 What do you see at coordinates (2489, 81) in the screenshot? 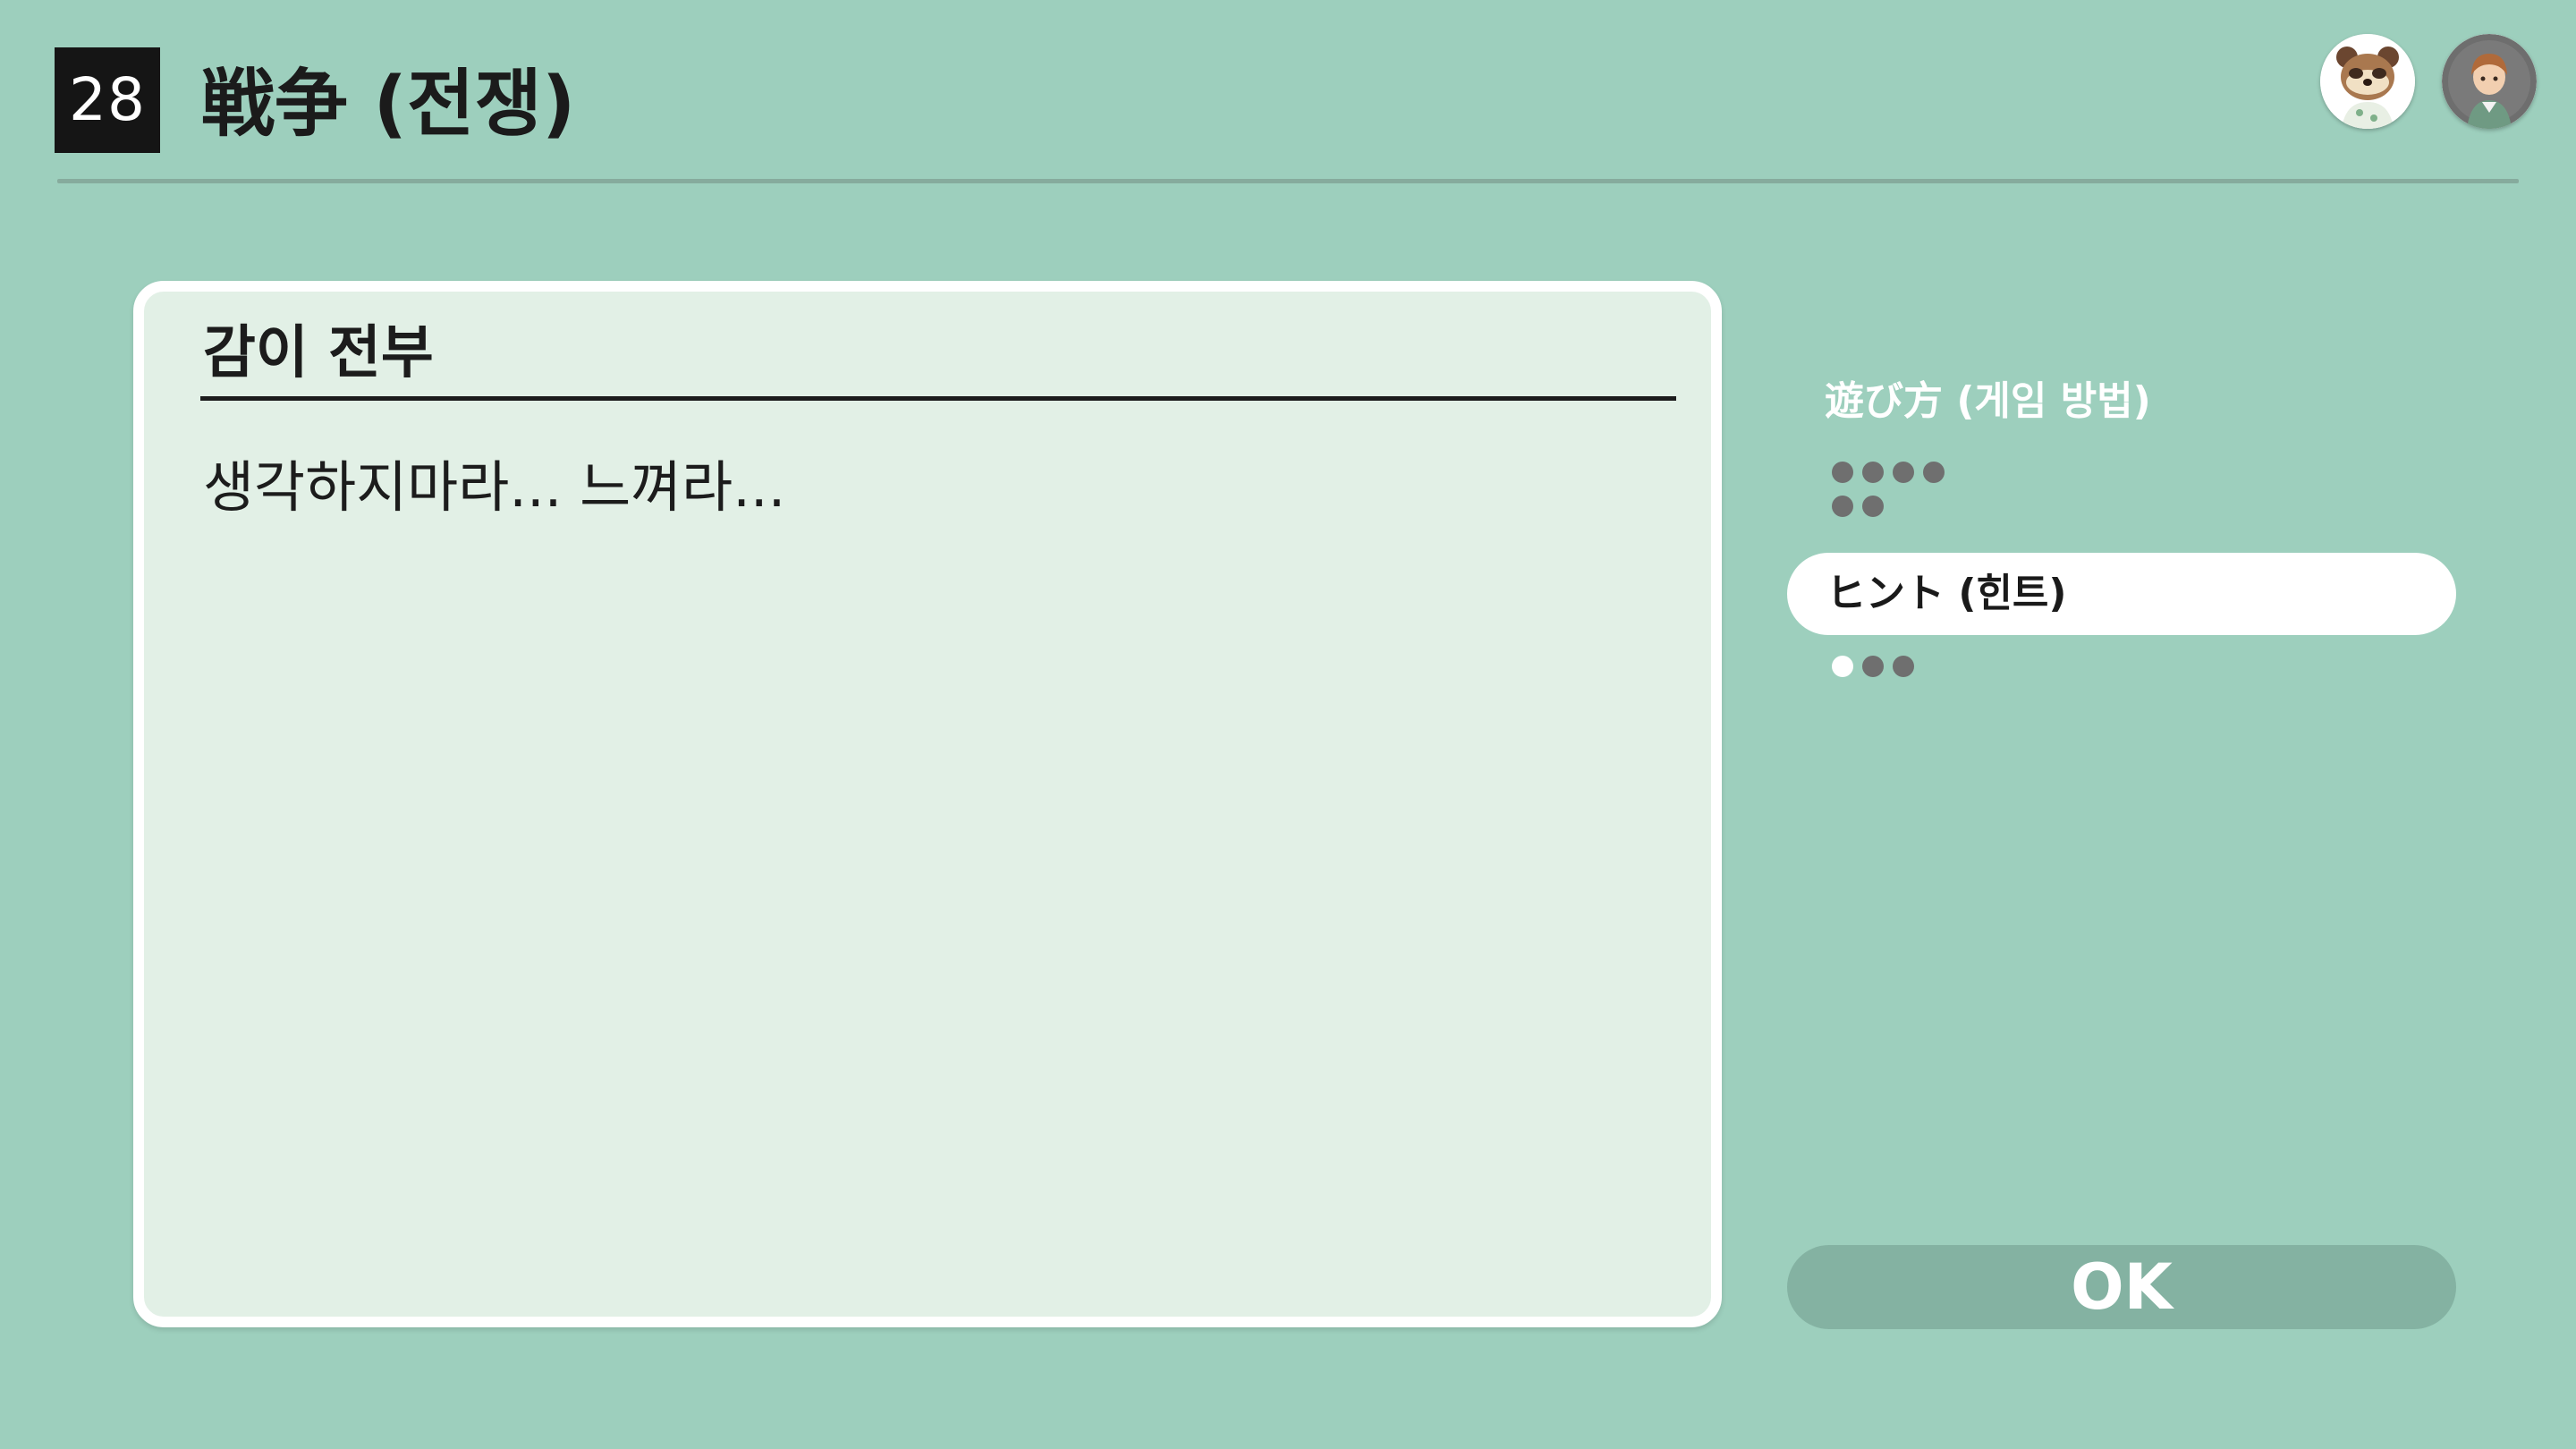
I see `player-character-icon` at bounding box center [2489, 81].